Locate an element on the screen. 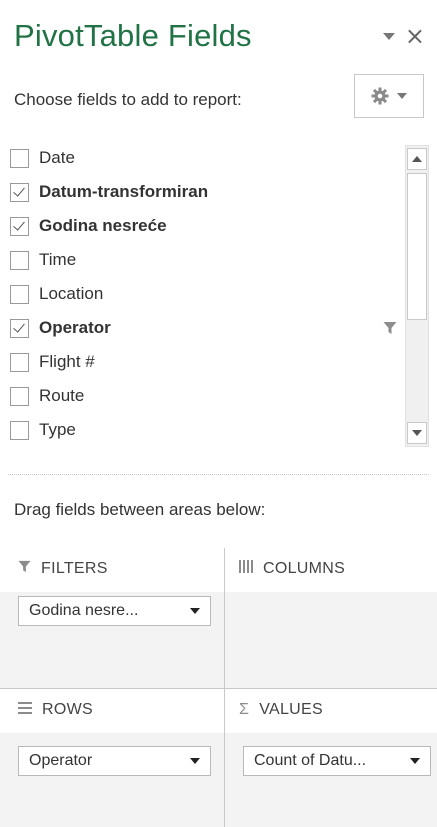 The width and height of the screenshot is (437, 827). section-divider is located at coordinates (218, 474).